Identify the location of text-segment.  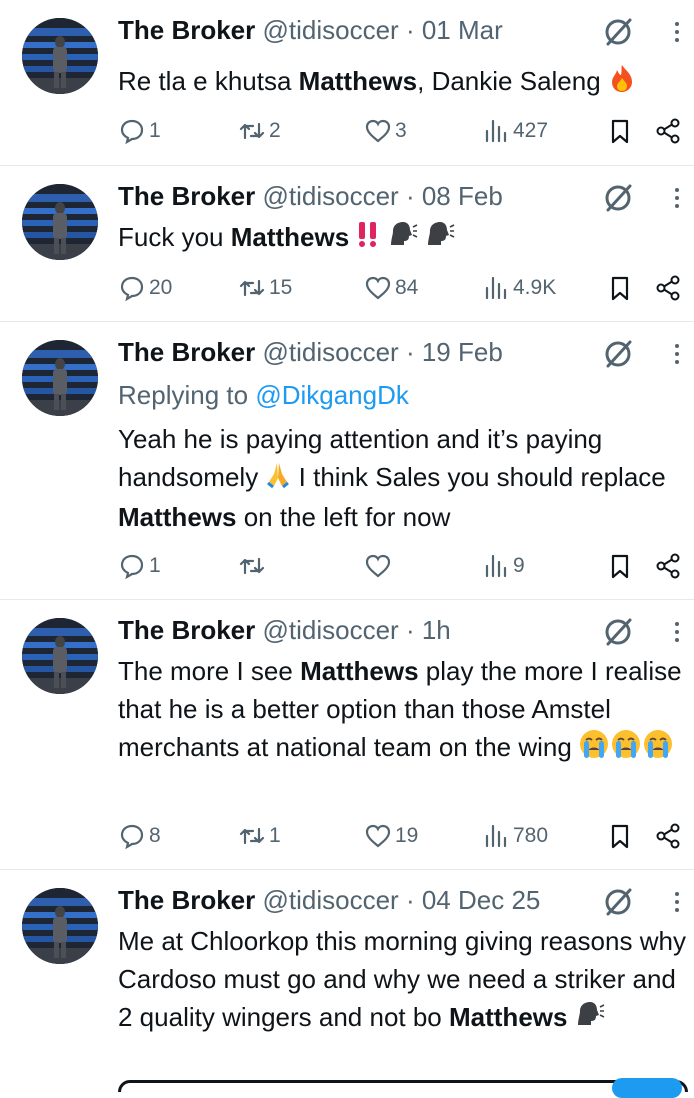
(570, 1017).